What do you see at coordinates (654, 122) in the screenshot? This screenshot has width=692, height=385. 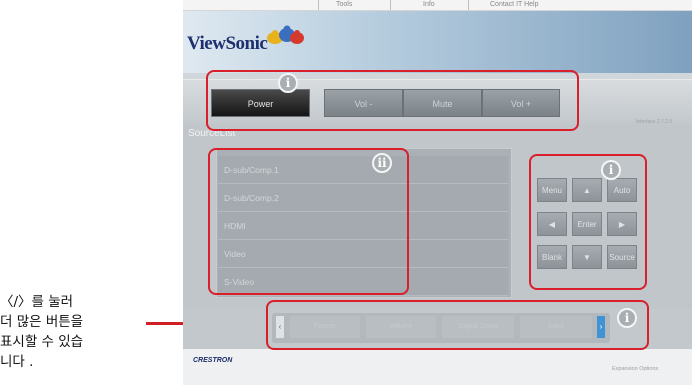 I see `interface-version: Interface 2.7.2.5` at bounding box center [654, 122].